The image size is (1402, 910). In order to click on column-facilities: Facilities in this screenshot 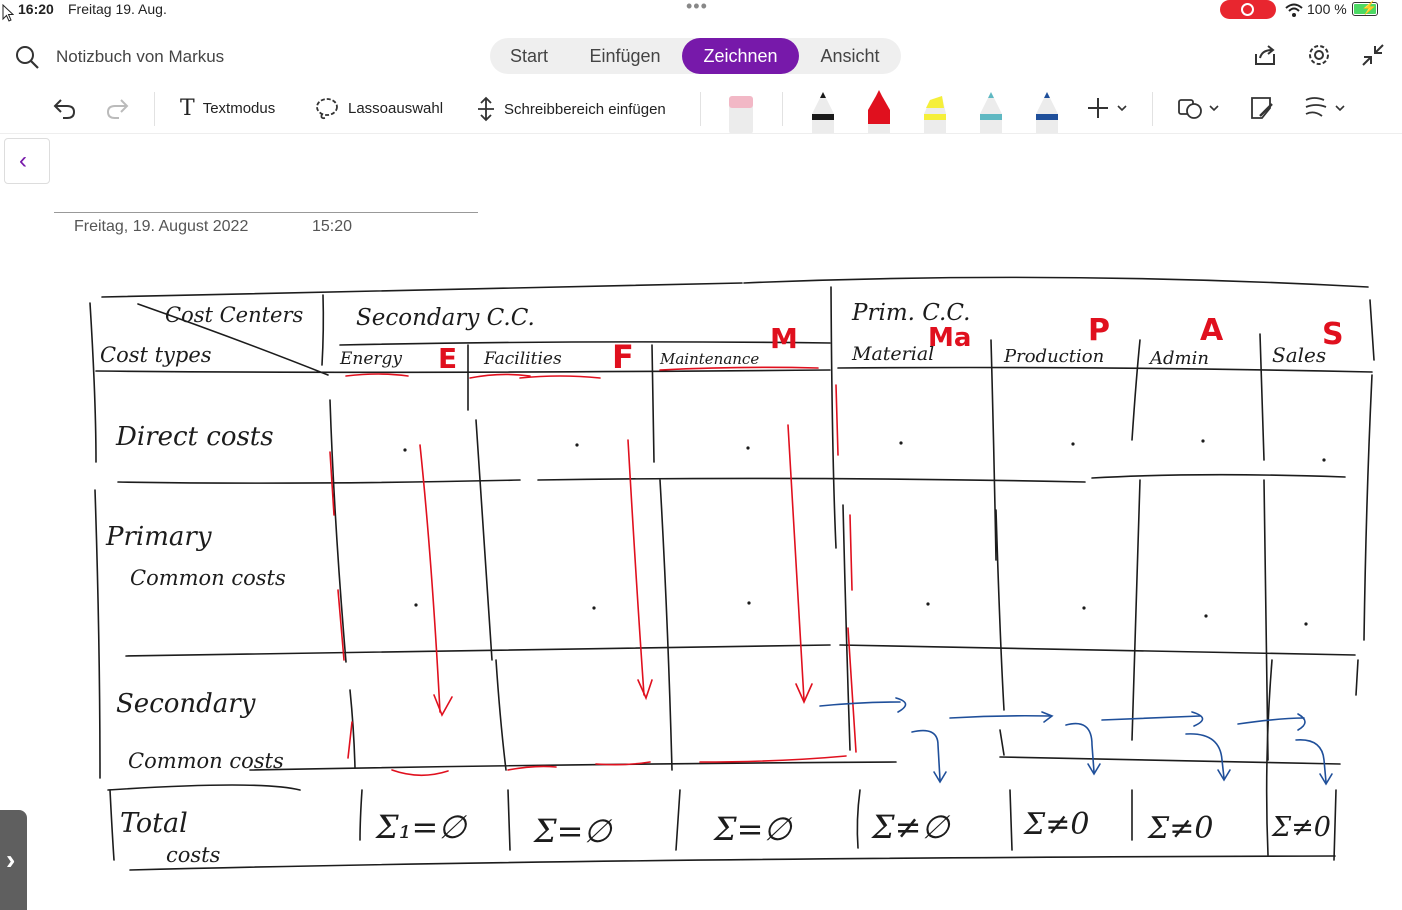, I will do `click(522, 359)`.